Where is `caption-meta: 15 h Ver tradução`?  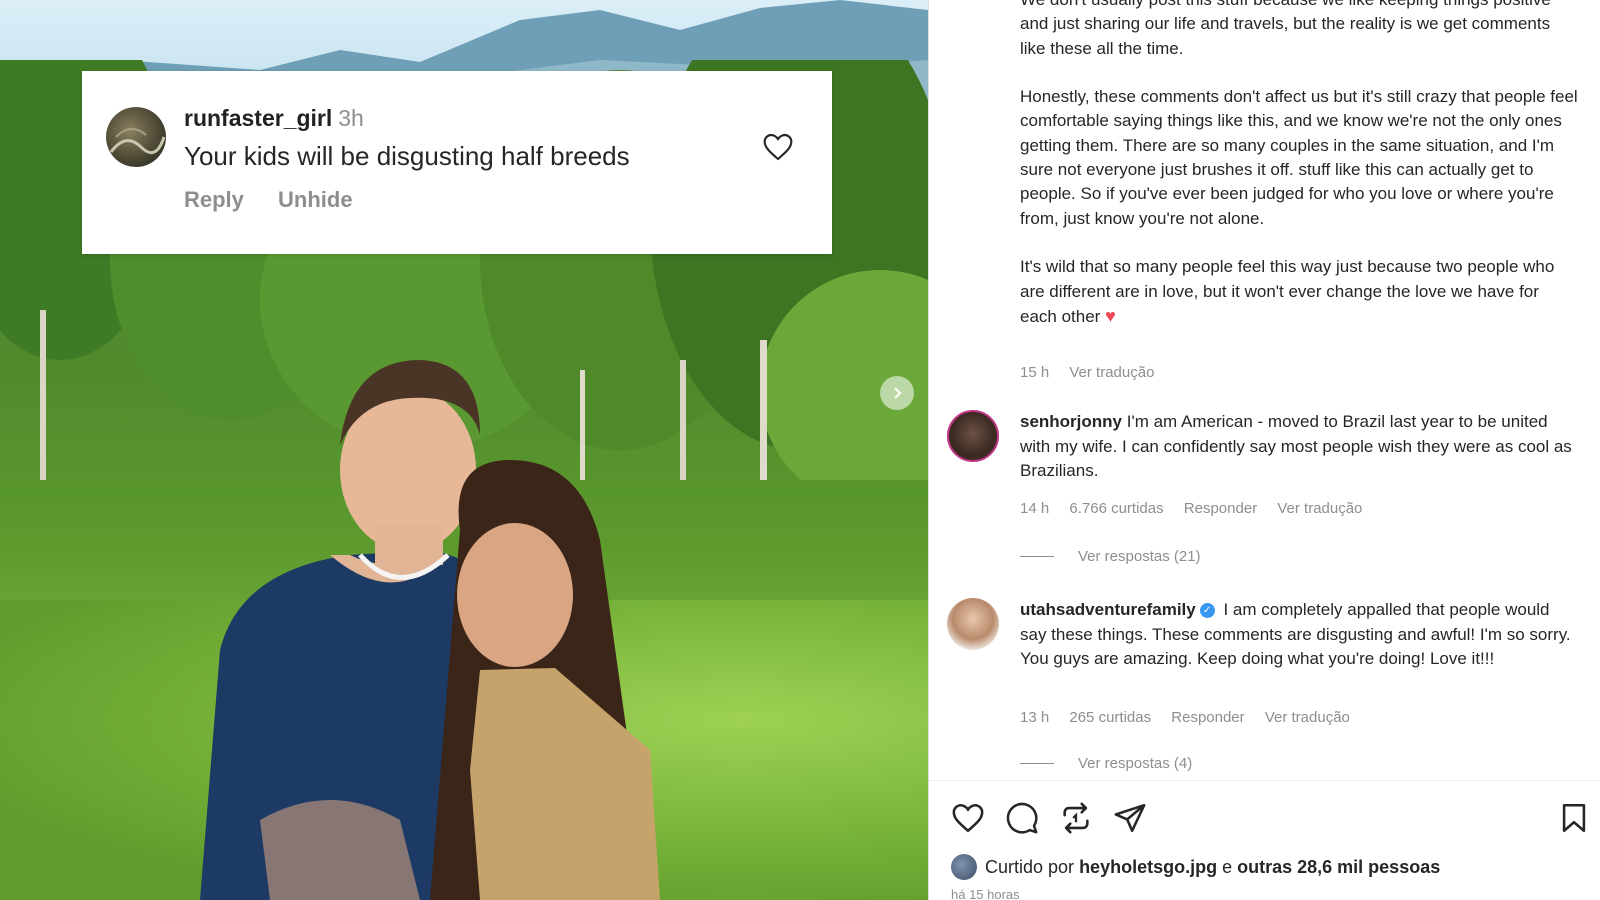
caption-meta: 15 h Ver tradução is located at coordinates (1095, 372).